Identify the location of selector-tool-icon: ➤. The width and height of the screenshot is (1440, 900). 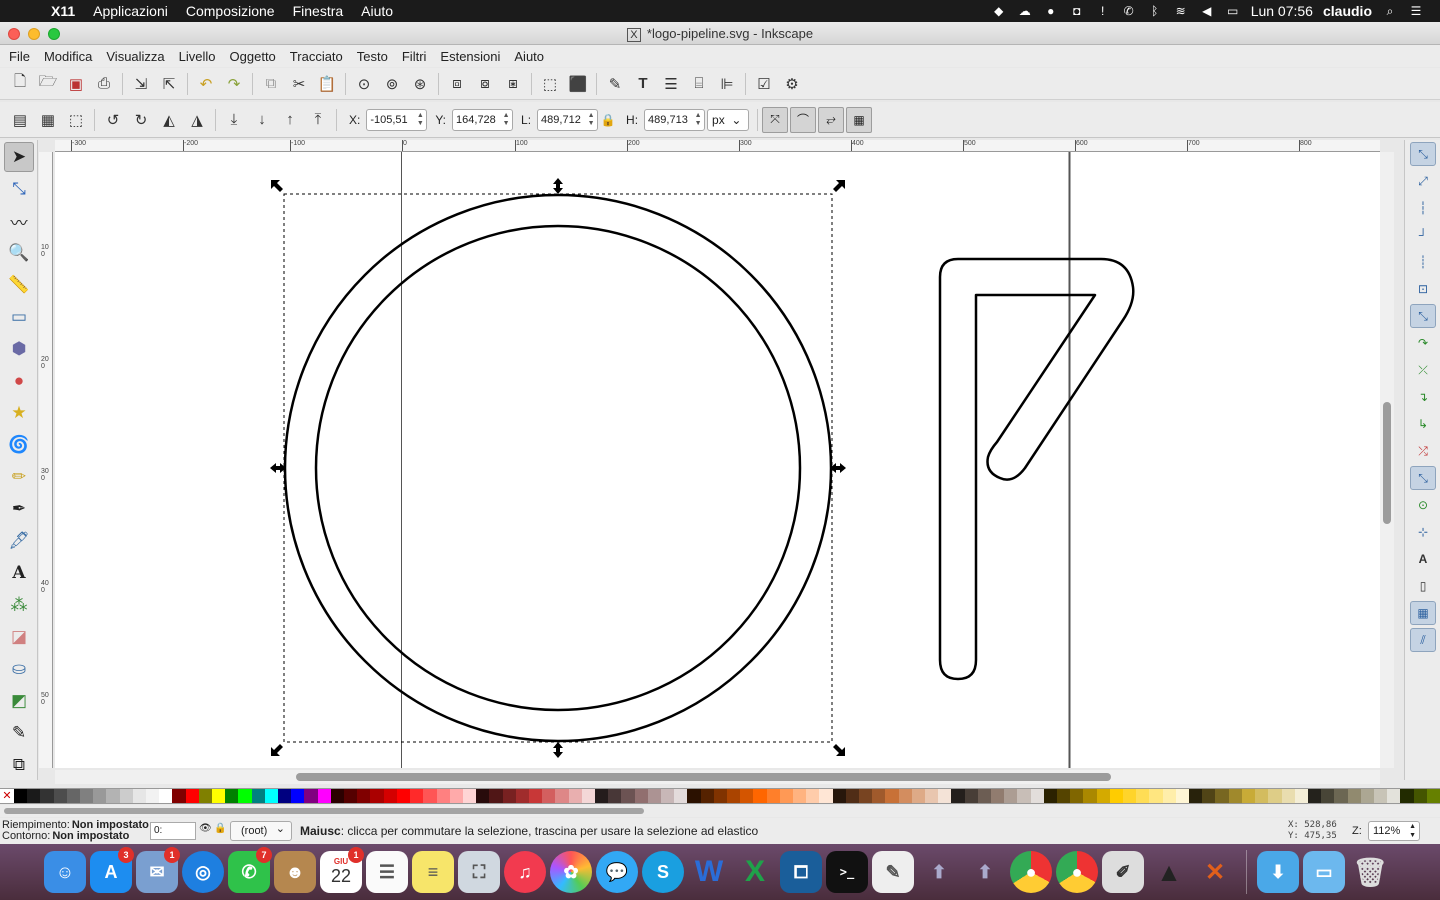
(19, 157).